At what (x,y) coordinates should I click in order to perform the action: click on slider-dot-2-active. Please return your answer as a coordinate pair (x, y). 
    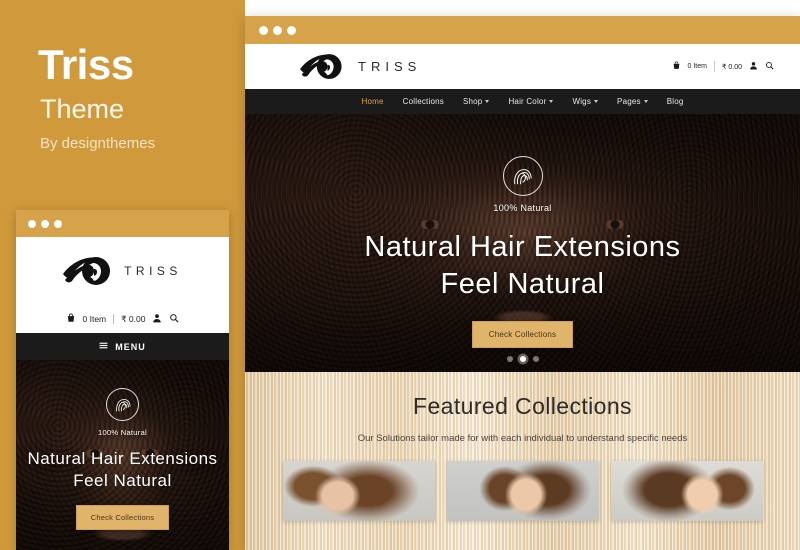
    Looking at the image, I should click on (522, 359).